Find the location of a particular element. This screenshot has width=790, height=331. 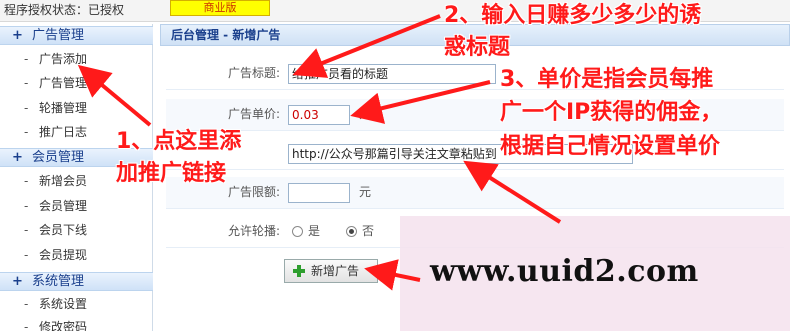

sidebar-item-member-manage: - 会员管理 is located at coordinates (55, 206).